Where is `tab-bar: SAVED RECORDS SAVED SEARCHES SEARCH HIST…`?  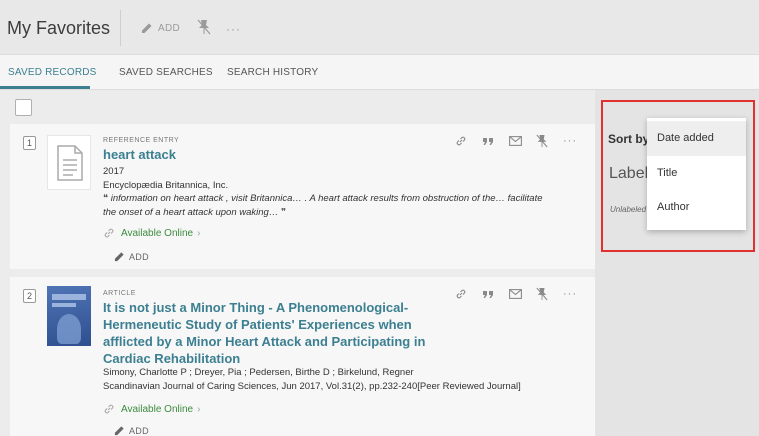 tab-bar: SAVED RECORDS SAVED SEARCHES SEARCH HIST… is located at coordinates (379, 72).